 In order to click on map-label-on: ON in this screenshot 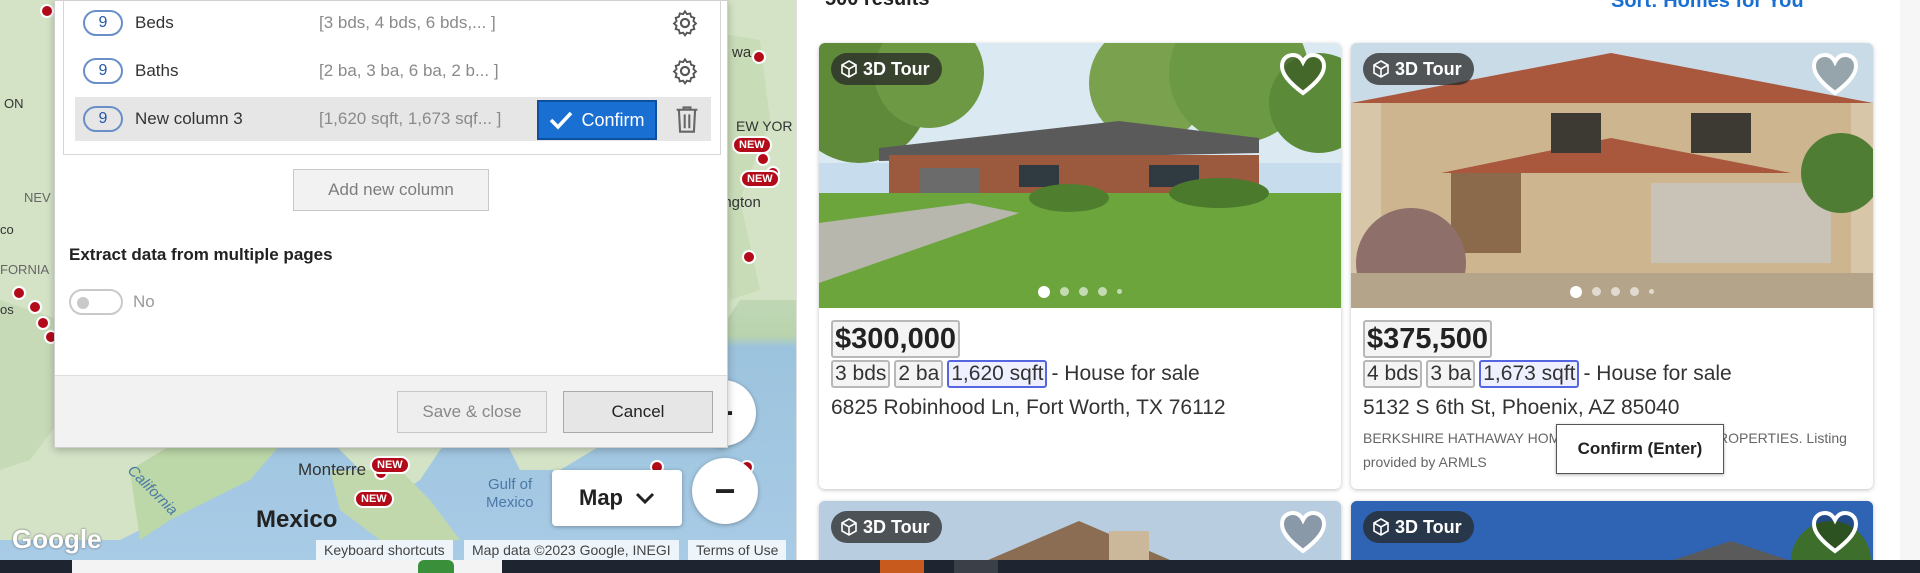, I will do `click(14, 103)`.